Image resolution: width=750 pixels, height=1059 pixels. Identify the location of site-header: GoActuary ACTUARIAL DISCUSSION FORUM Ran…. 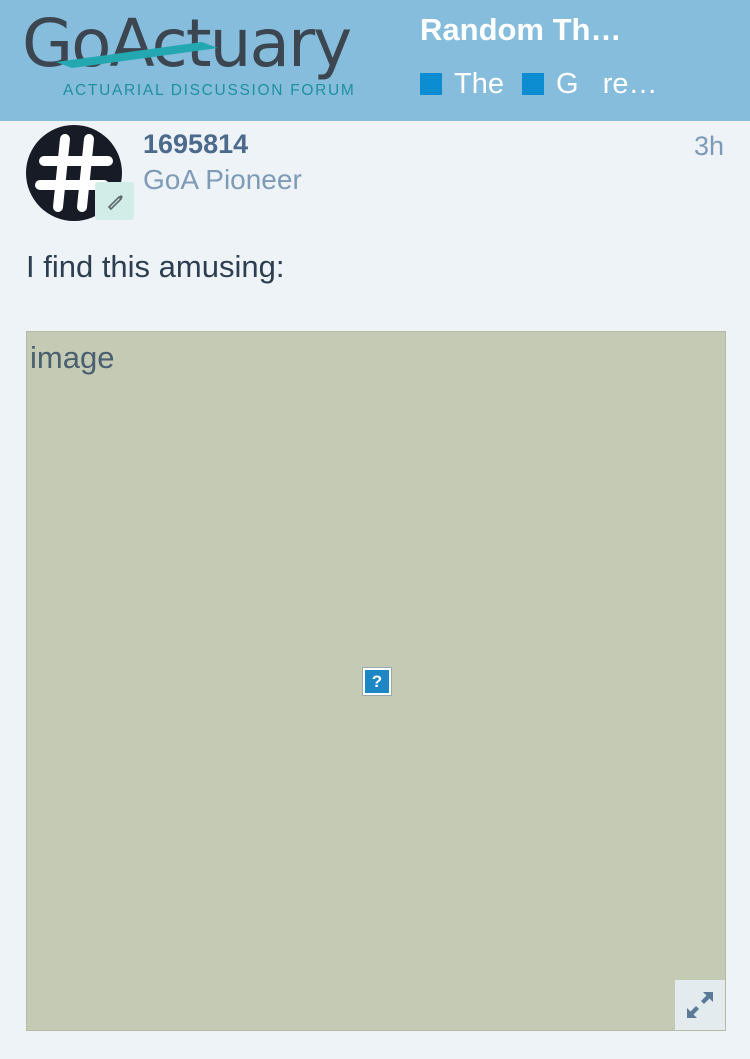
(375, 60).